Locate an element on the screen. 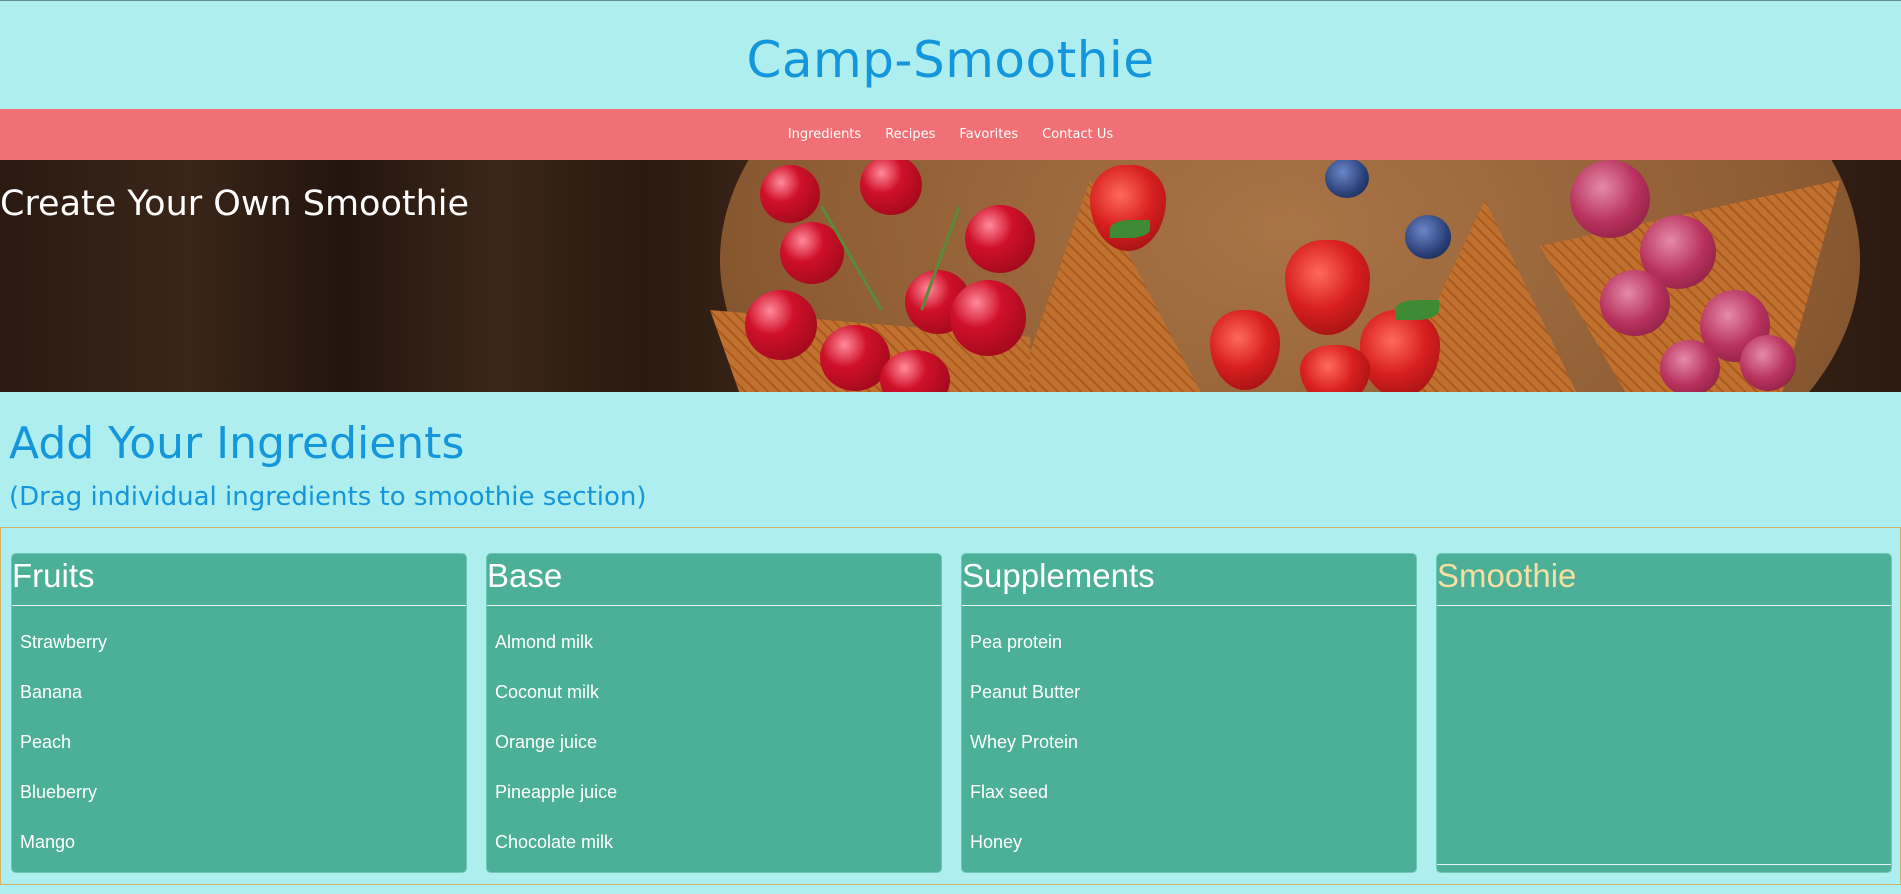 This screenshot has height=894, width=1901. nav-link-recipes: Recipes is located at coordinates (910, 134).